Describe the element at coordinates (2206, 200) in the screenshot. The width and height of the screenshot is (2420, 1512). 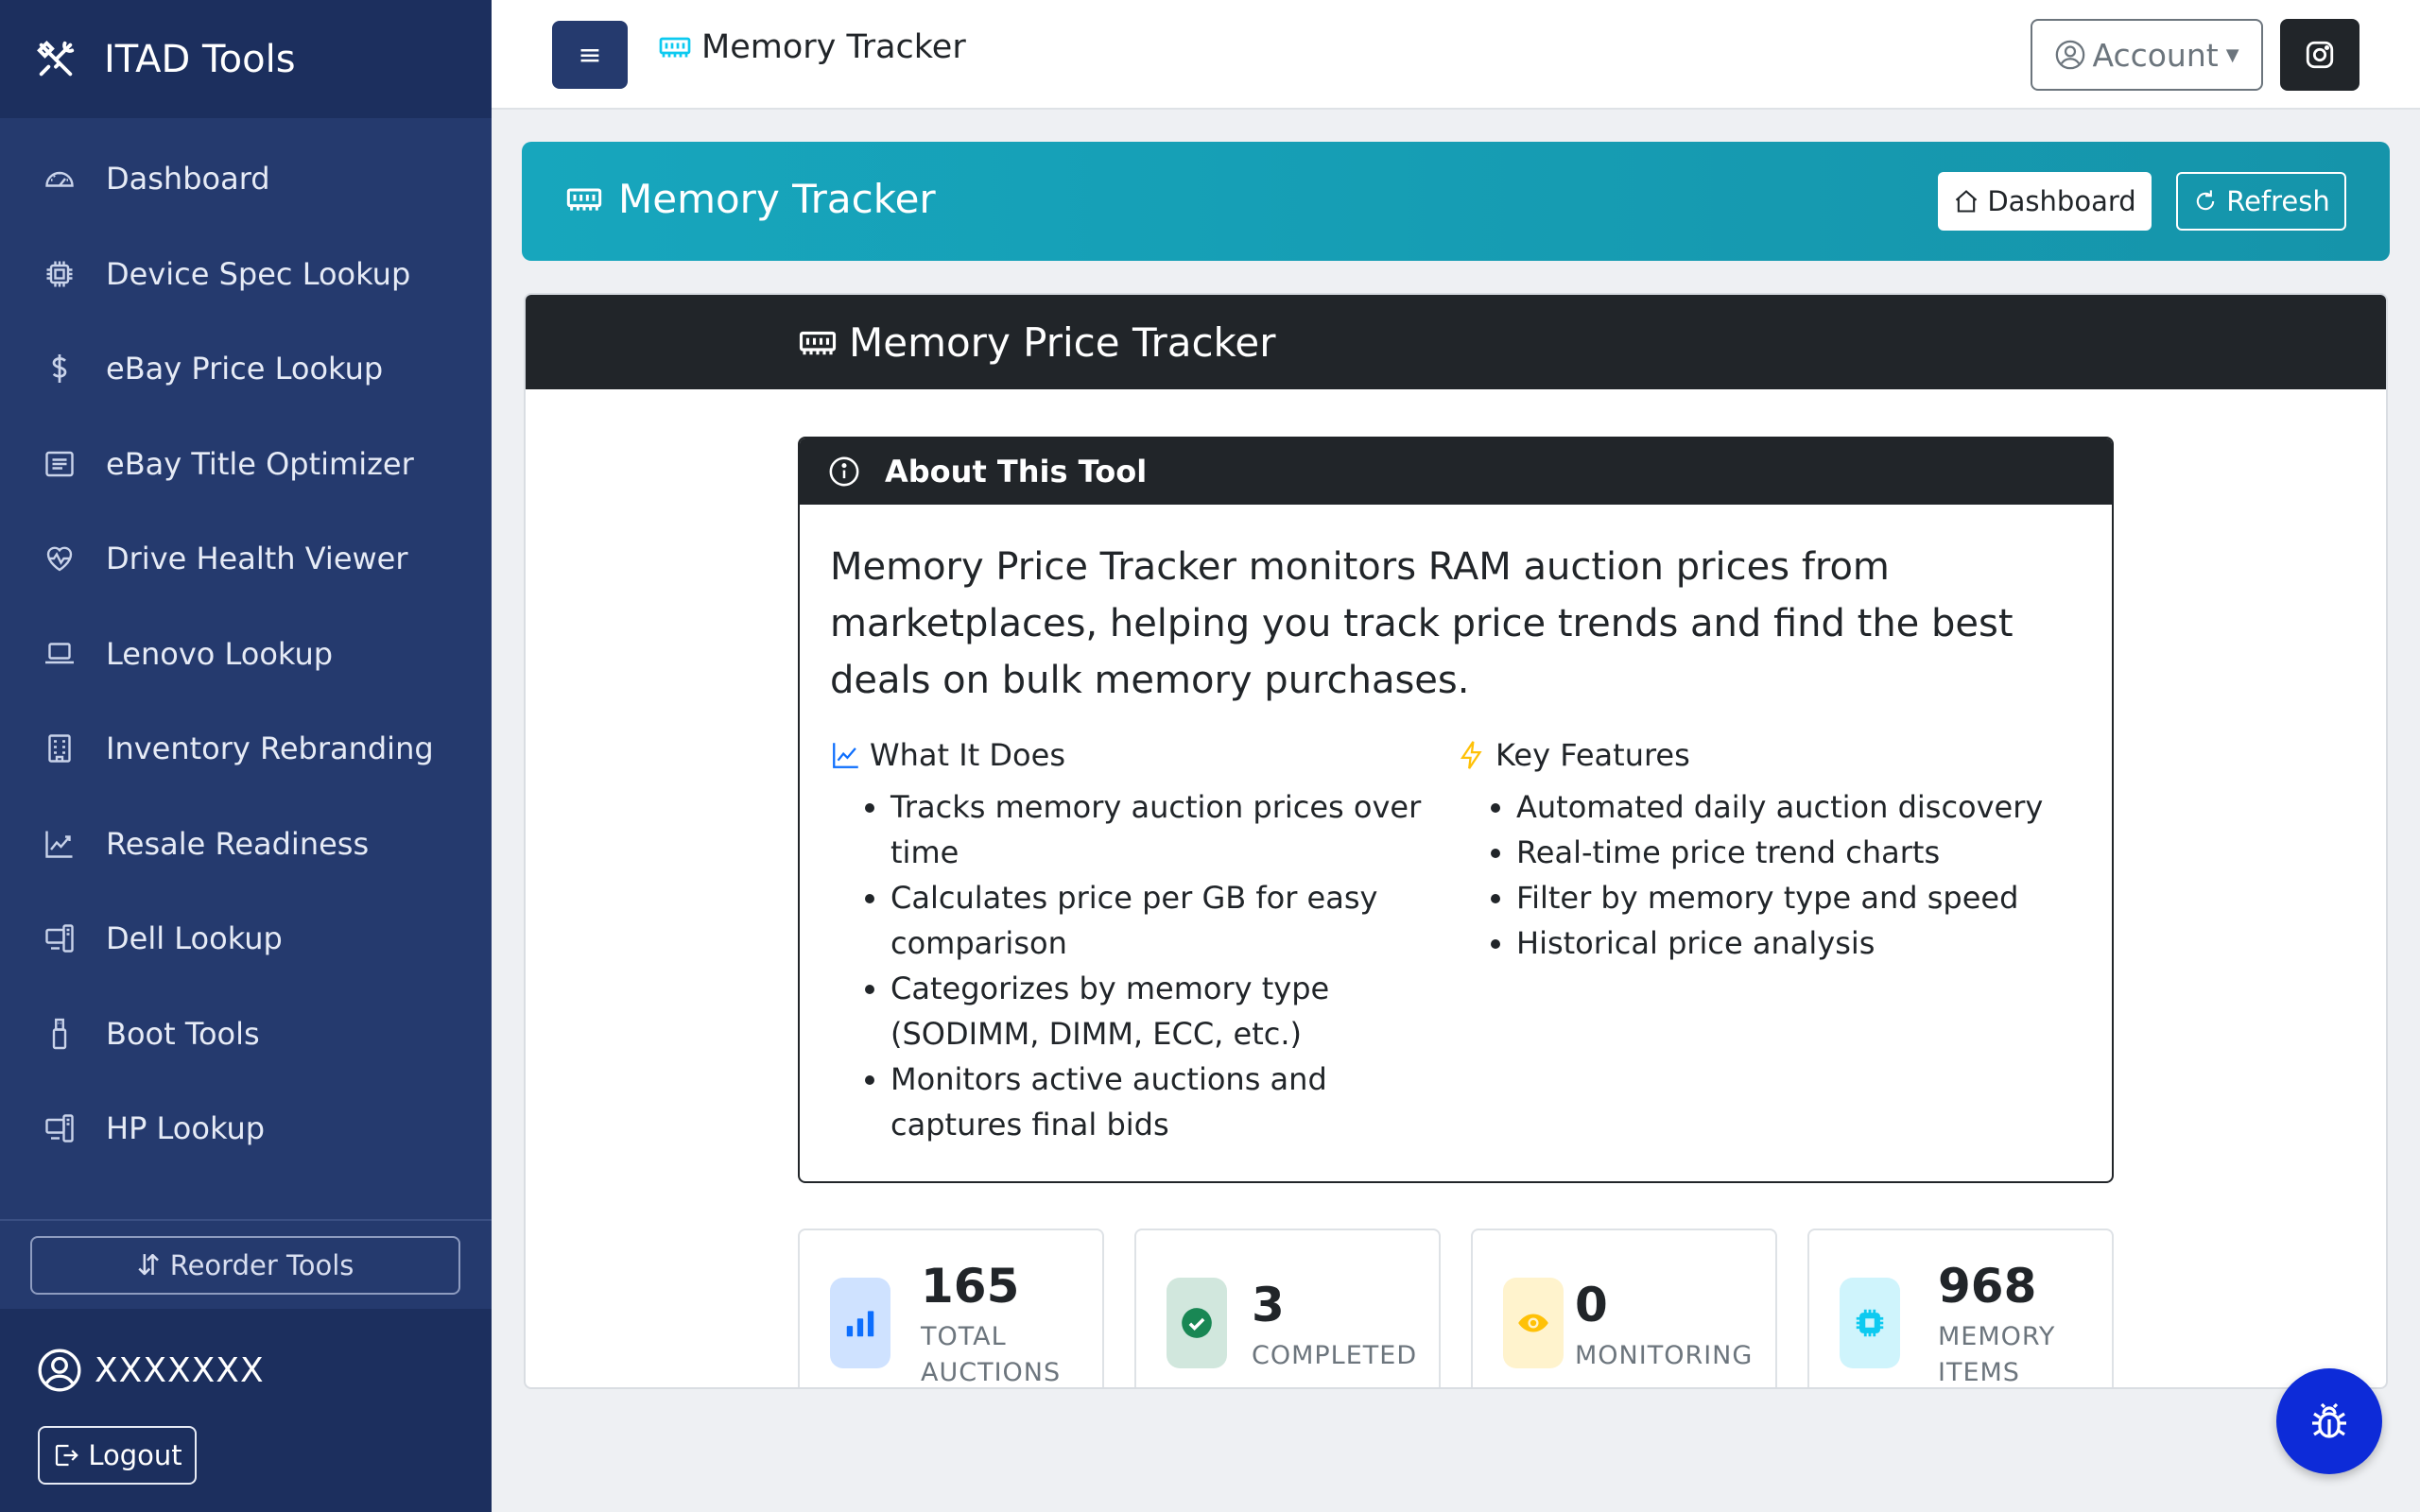
I see `refresh-icon` at that location.